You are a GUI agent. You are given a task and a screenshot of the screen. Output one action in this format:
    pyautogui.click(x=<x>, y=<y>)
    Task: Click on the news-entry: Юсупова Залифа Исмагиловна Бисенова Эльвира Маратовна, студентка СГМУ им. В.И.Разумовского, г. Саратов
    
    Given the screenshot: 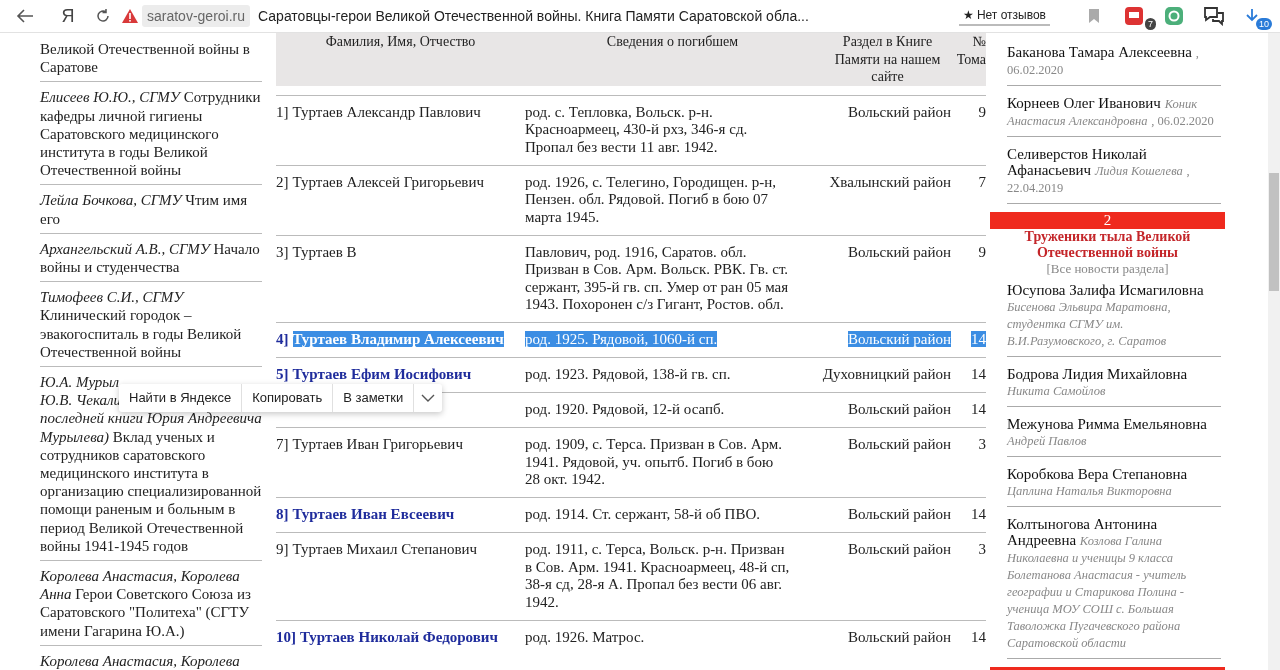 What is the action you would take?
    pyautogui.click(x=1114, y=315)
    